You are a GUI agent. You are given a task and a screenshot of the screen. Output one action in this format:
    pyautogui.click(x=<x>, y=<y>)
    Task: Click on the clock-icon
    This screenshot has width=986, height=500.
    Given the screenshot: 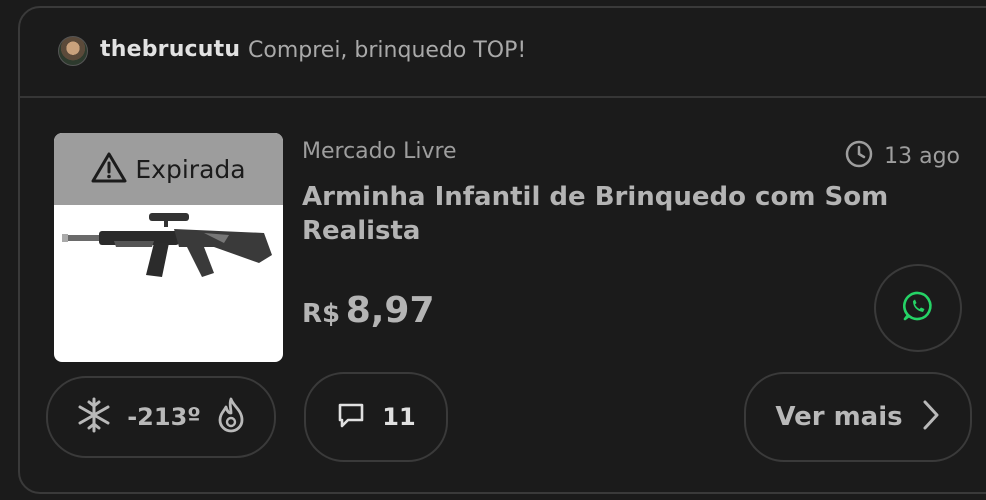 What is the action you would take?
    pyautogui.click(x=859, y=156)
    